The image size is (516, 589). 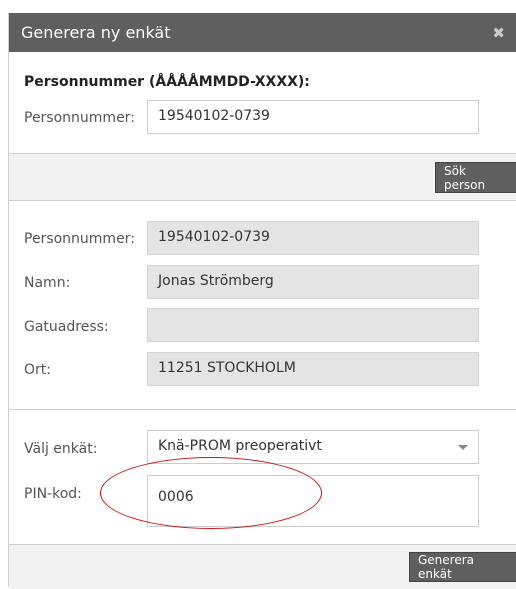 What do you see at coordinates (96, 32) in the screenshot?
I see `dialog-title: Generera ny enkät` at bounding box center [96, 32].